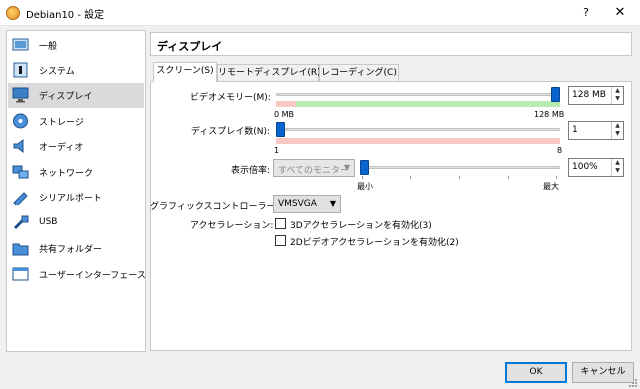 This screenshot has height=389, width=640. I want to click on scale-factor-label: 表示倍率:, so click(250, 171).